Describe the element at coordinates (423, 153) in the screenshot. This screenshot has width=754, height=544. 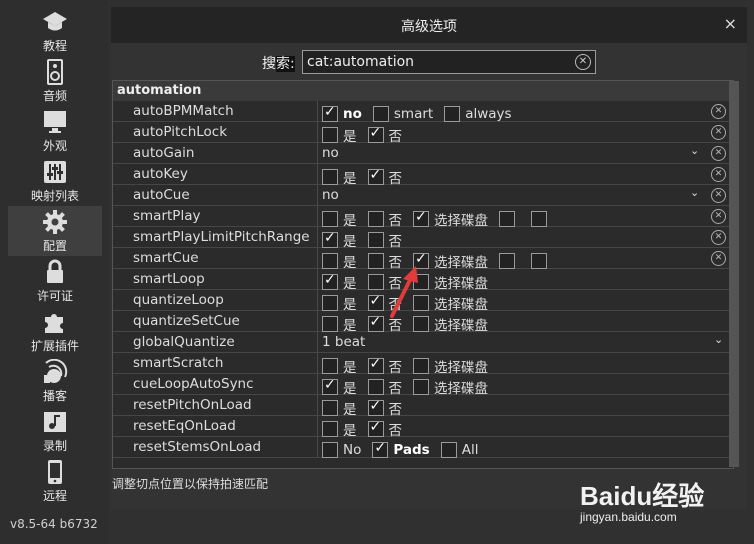
I see `option-row: autoGain no ⌄ ✕` at that location.